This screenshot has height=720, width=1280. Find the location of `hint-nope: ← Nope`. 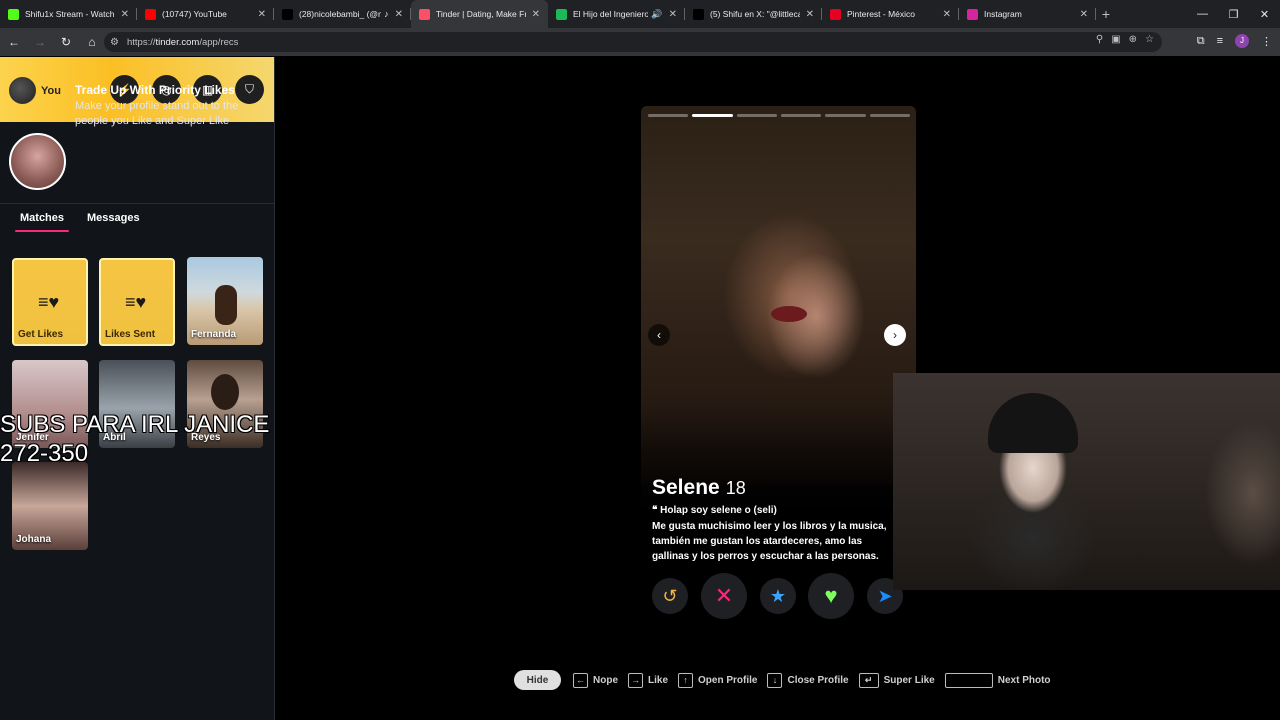

hint-nope: ← Nope is located at coordinates (595, 680).